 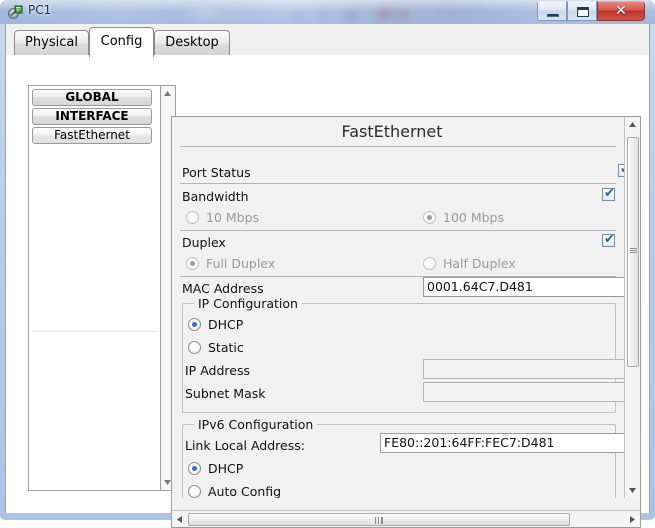 What do you see at coordinates (225, 393) in the screenshot?
I see `subnet-mask-label: Subnet Mask` at bounding box center [225, 393].